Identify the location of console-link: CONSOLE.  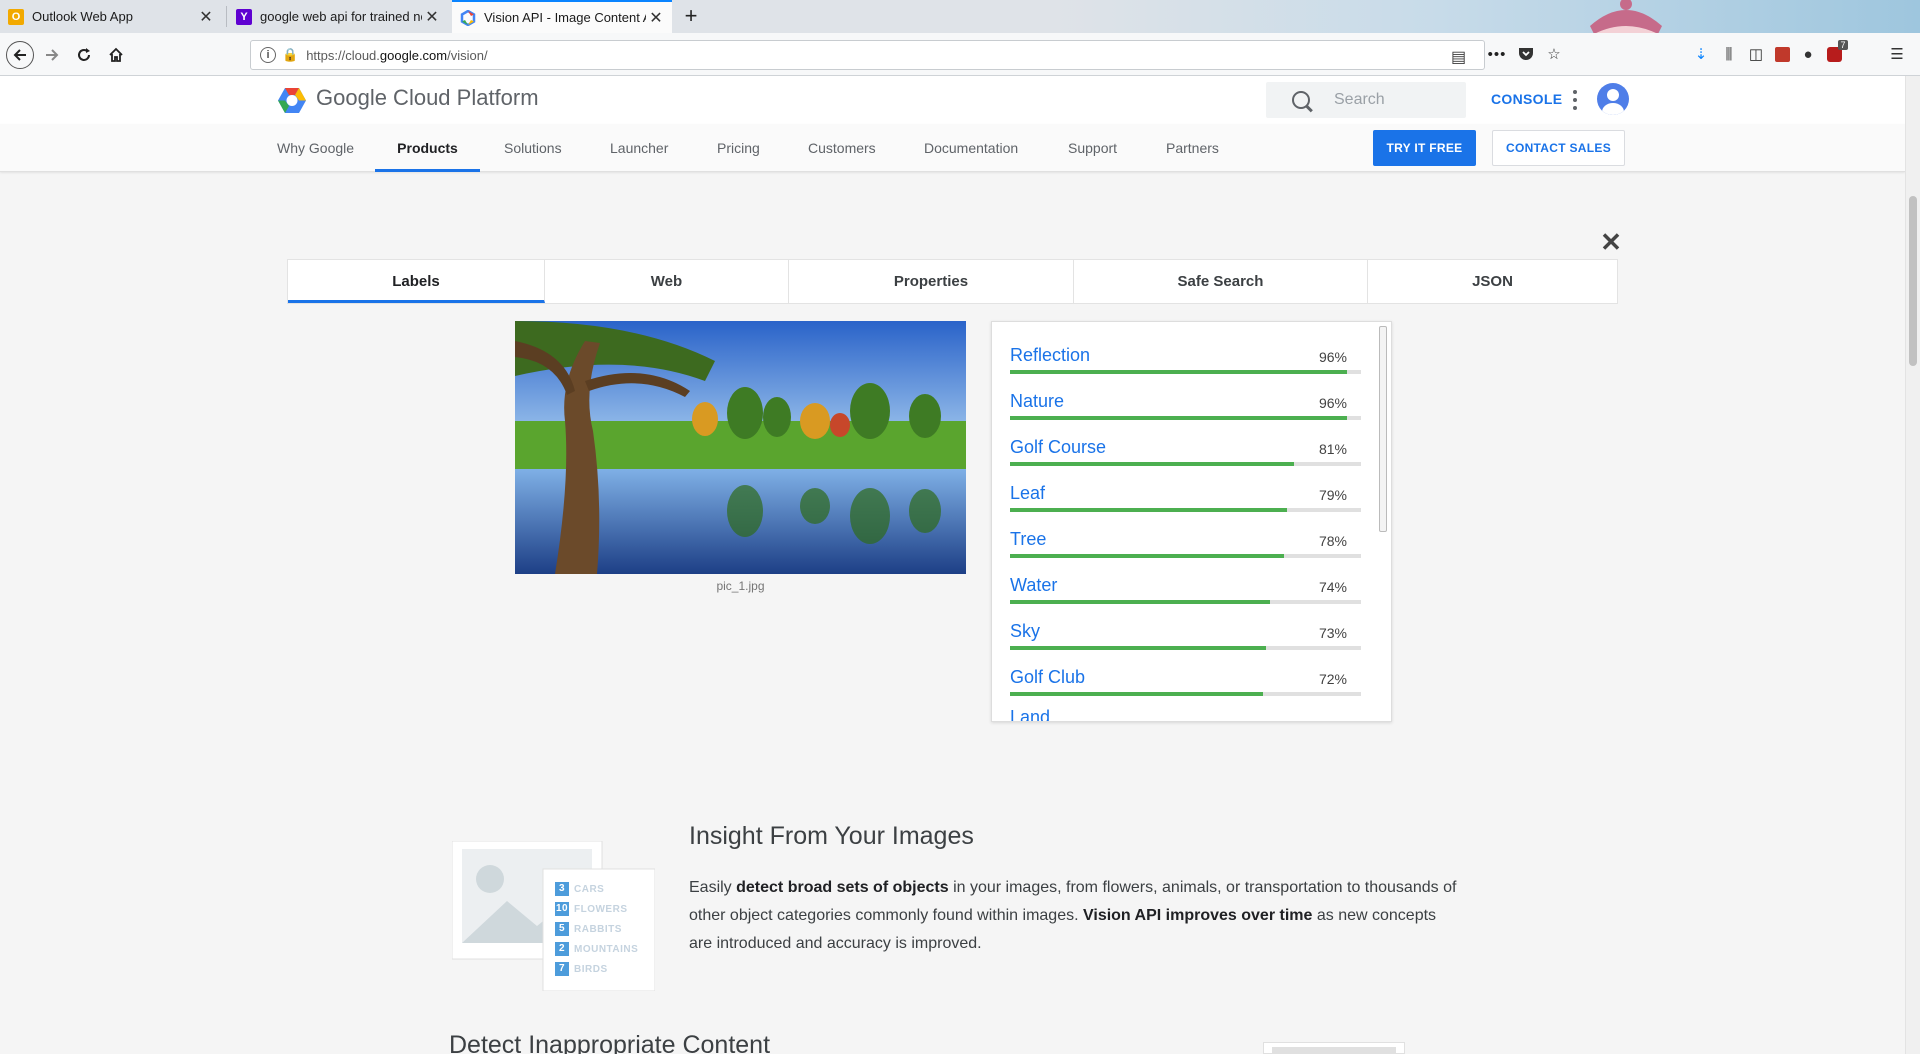
(1526, 99).